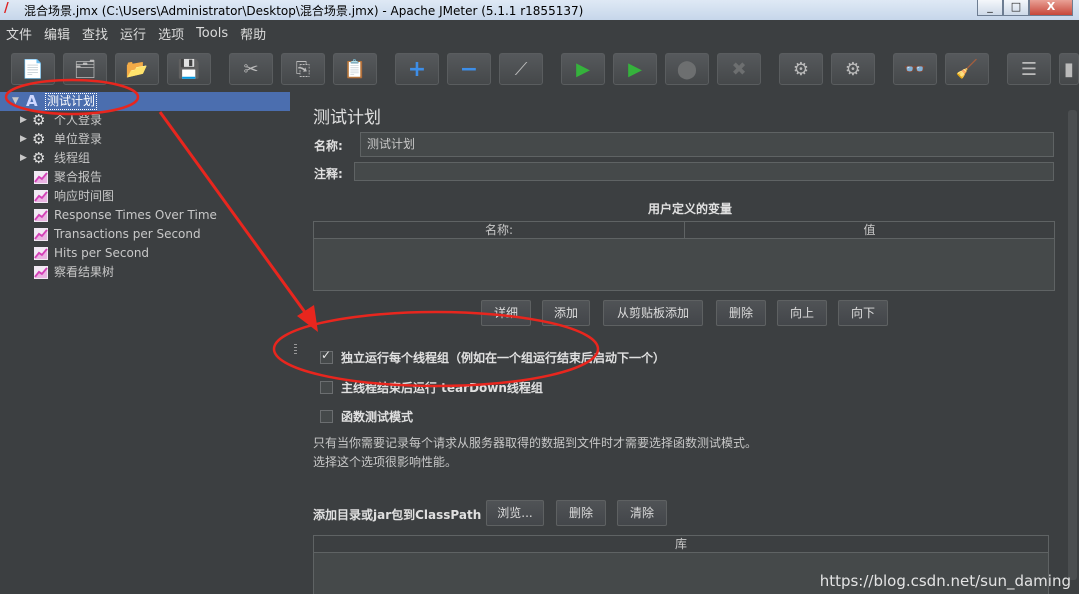 This screenshot has width=1079, height=594. I want to click on panel-scrollbar, so click(1072, 342).